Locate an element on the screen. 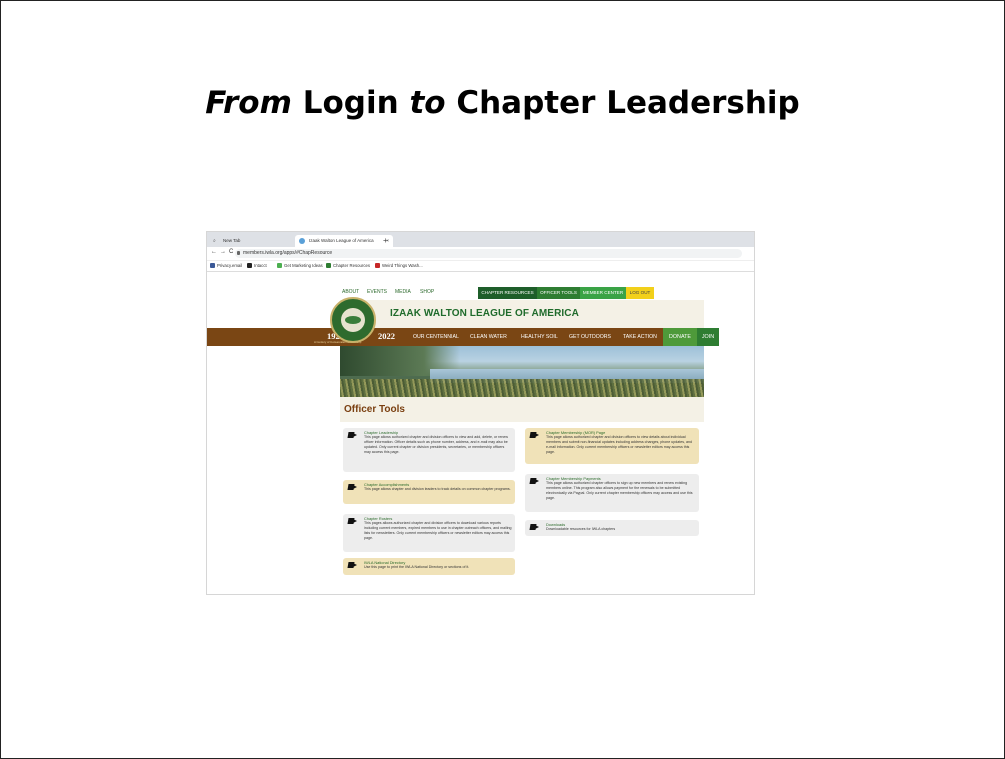 The height and width of the screenshot is (759, 1005). year-end: 2022 is located at coordinates (386, 336).